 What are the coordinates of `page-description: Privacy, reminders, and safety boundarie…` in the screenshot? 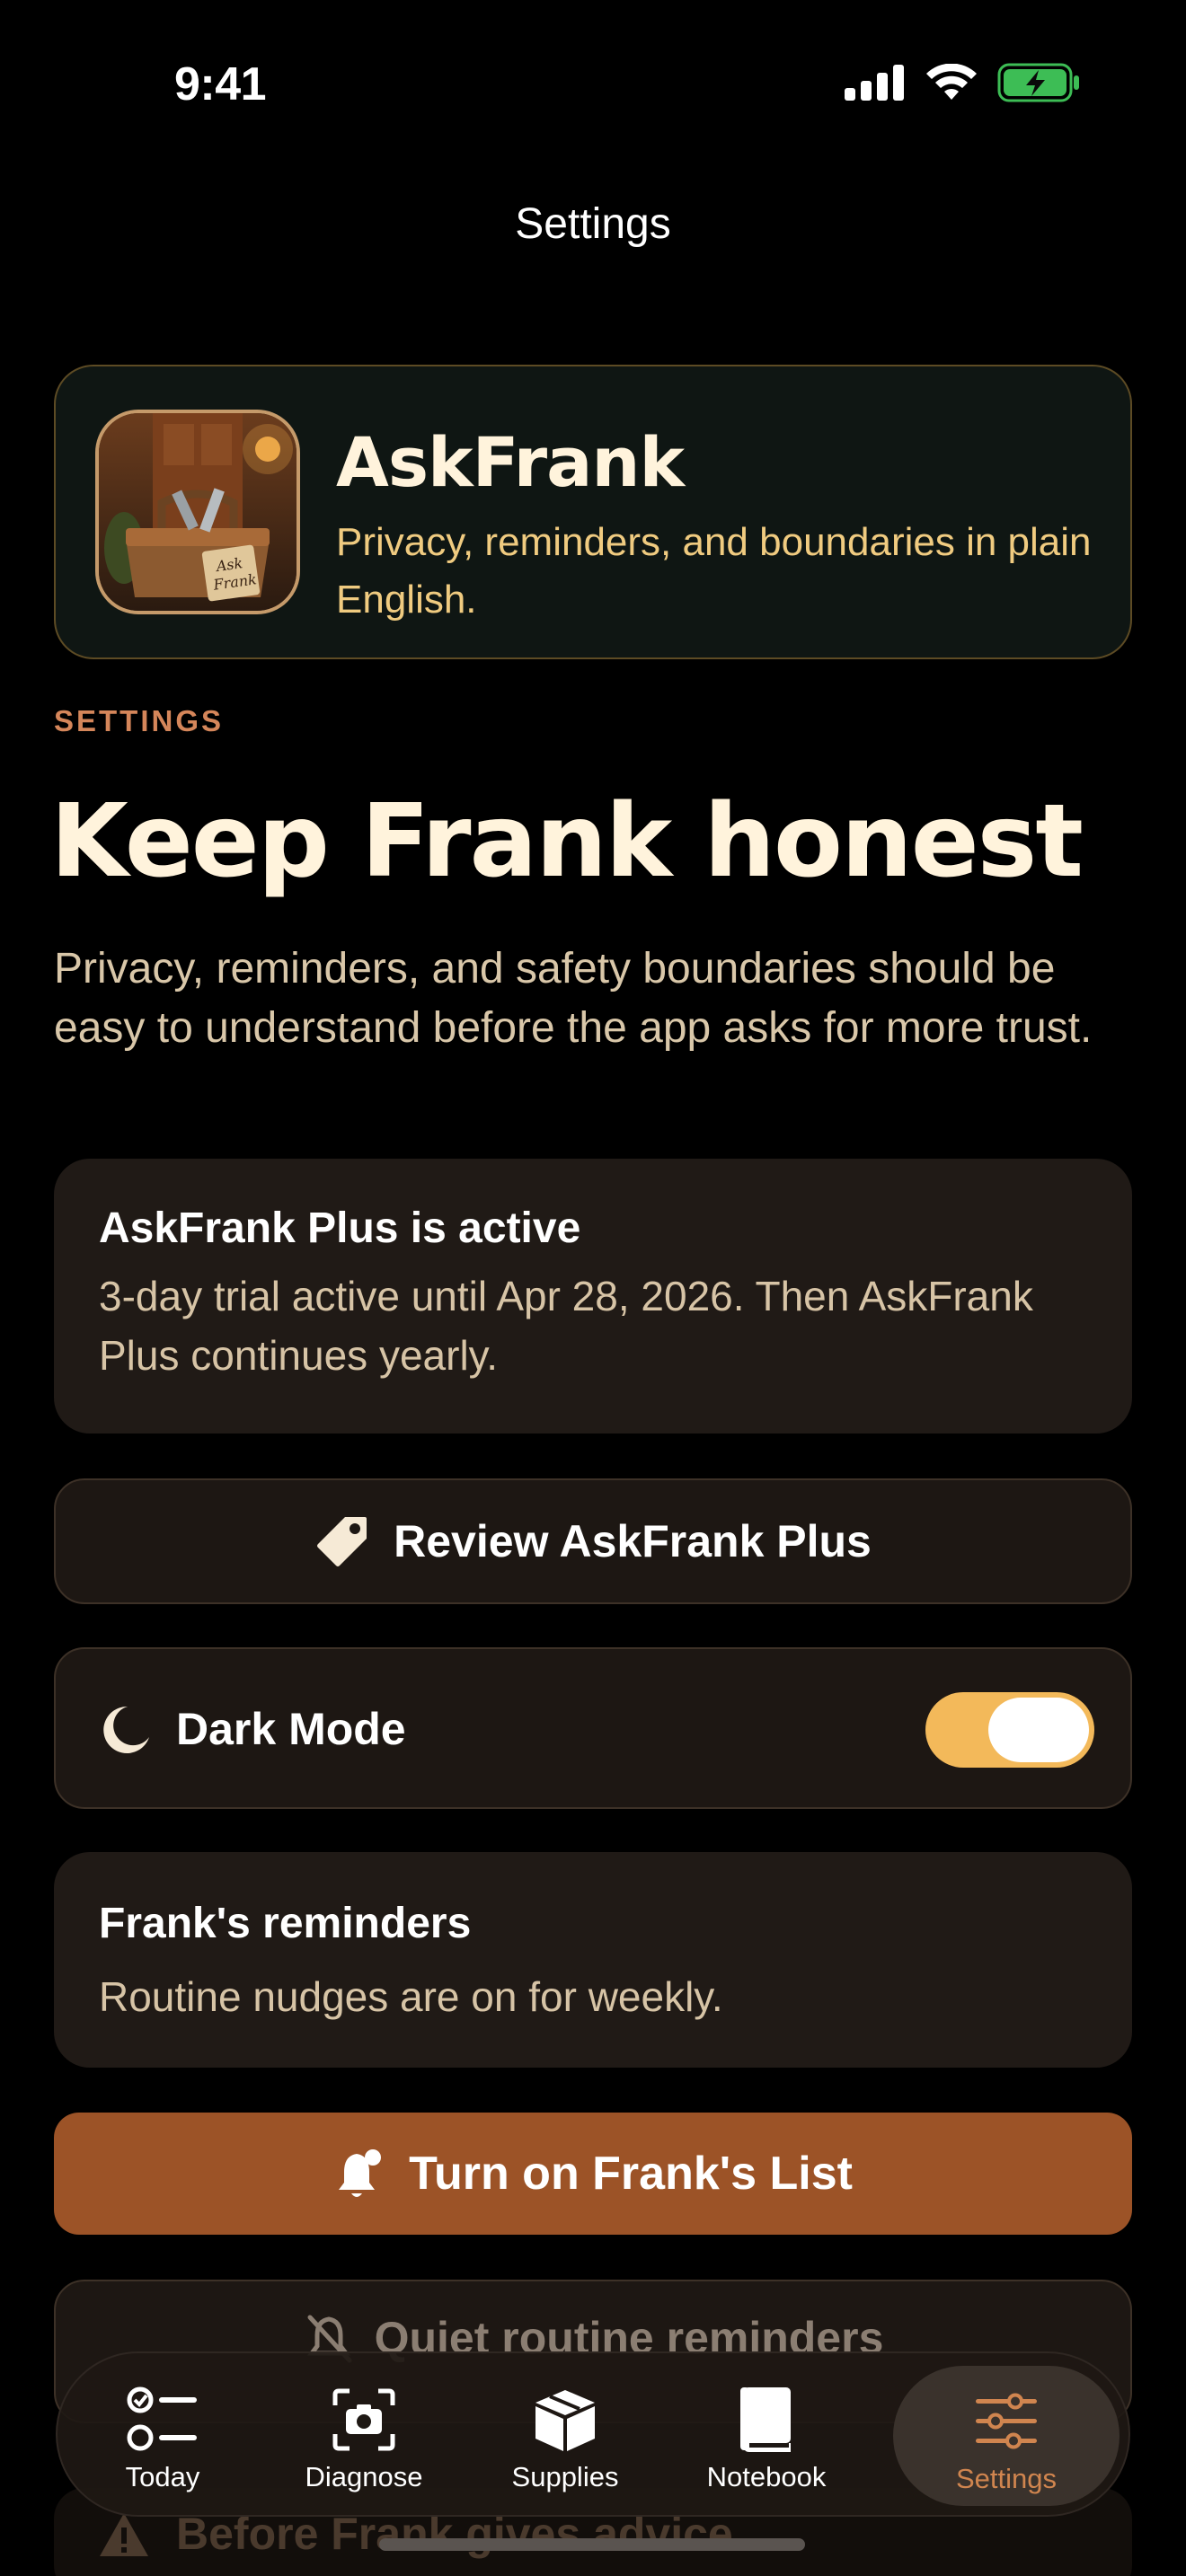 It's located at (573, 998).